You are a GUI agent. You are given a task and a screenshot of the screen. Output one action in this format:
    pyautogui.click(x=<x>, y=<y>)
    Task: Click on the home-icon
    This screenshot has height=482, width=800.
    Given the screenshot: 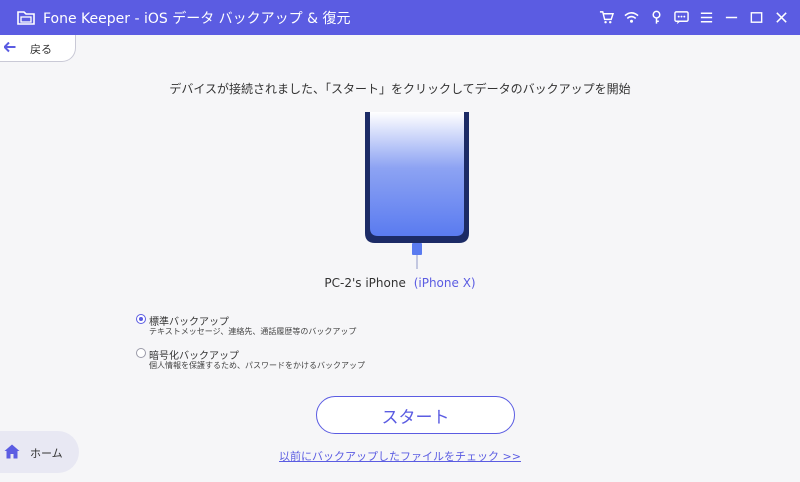 What is the action you would take?
    pyautogui.click(x=12, y=451)
    